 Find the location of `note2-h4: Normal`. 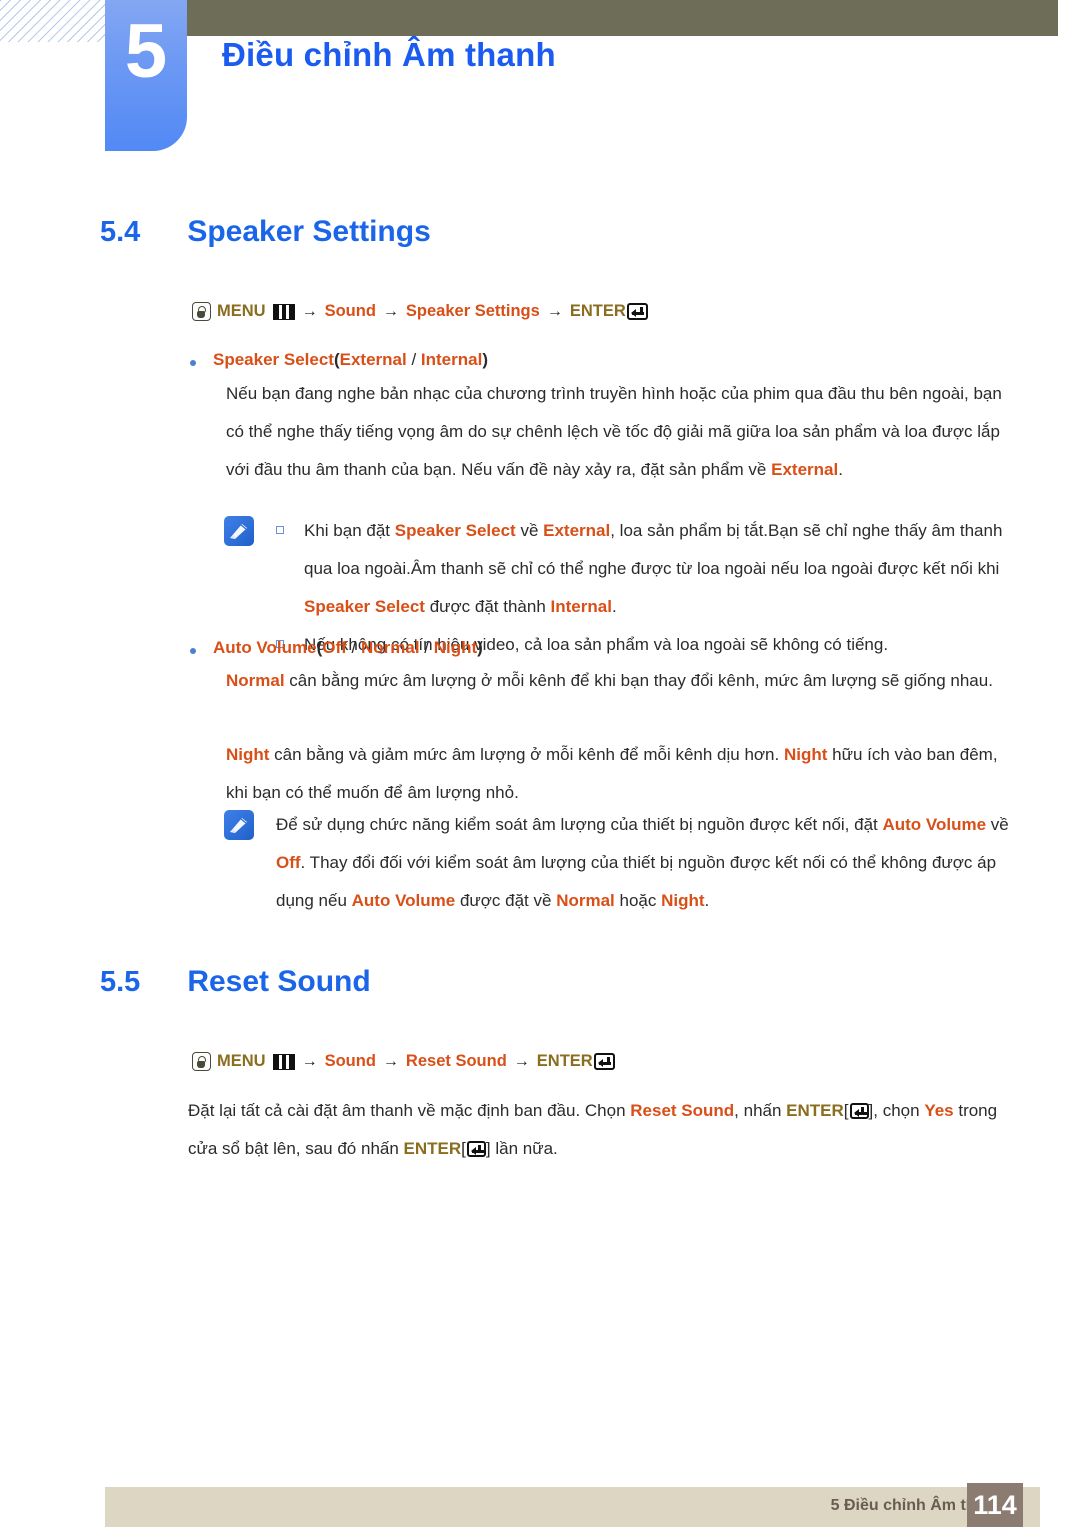

note2-h4: Normal is located at coordinates (585, 900).